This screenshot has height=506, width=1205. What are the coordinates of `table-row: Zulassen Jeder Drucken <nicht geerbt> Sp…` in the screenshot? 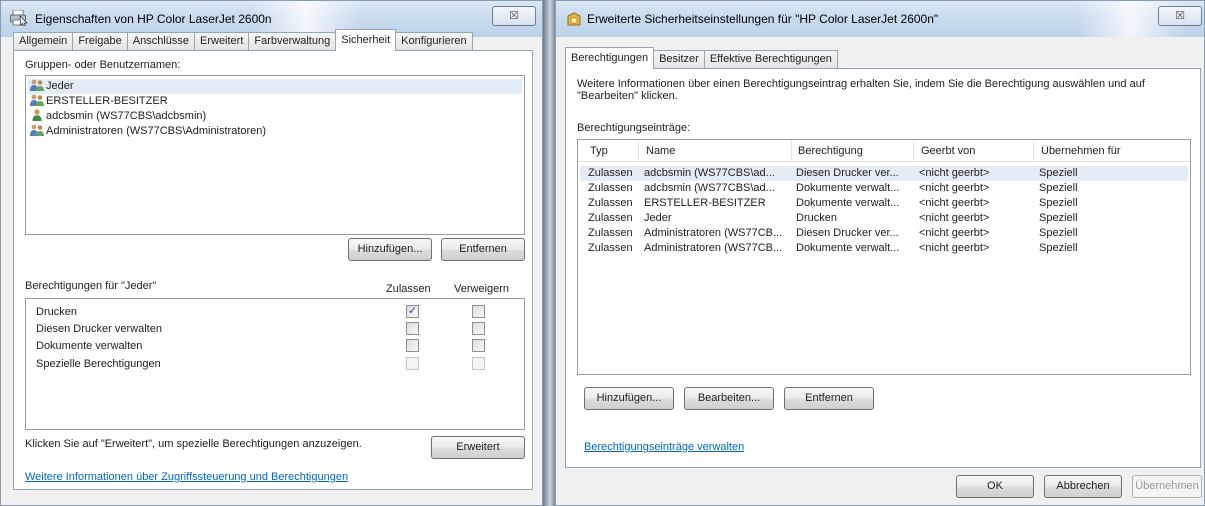 It's located at (884, 218).